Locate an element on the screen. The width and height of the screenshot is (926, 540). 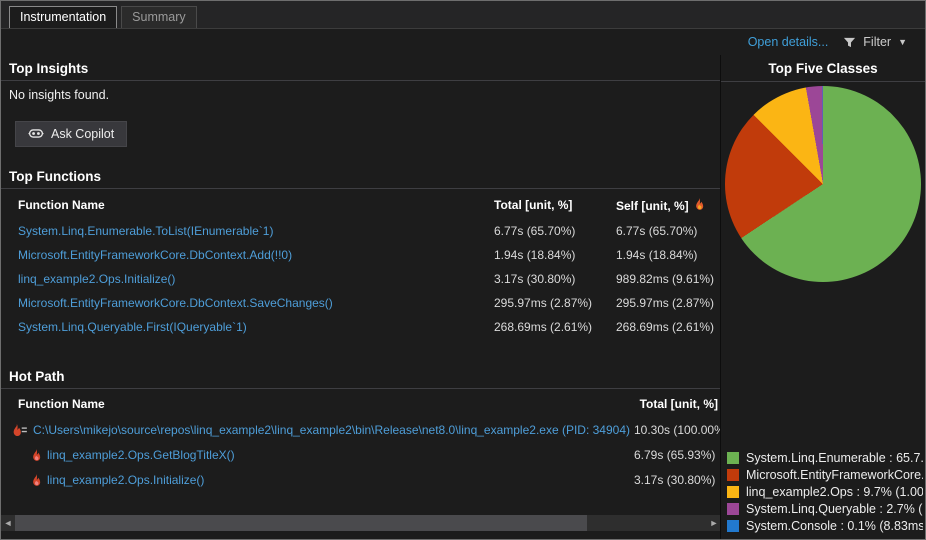
toolbar: Open details... Filter ▼ is located at coordinates (463, 42).